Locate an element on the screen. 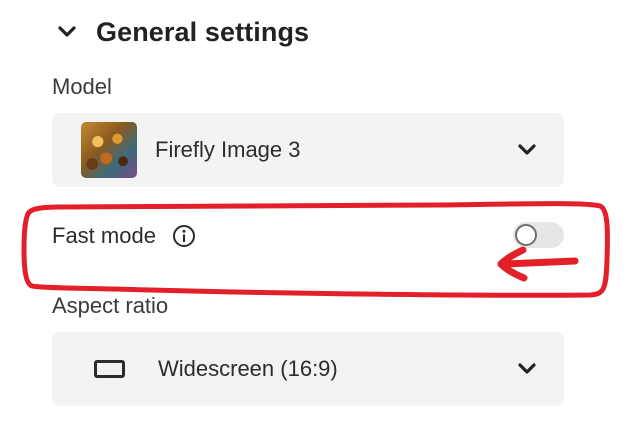 This screenshot has width=630, height=426. aspect-ratio-label: Aspect ratio is located at coordinates (110, 305).